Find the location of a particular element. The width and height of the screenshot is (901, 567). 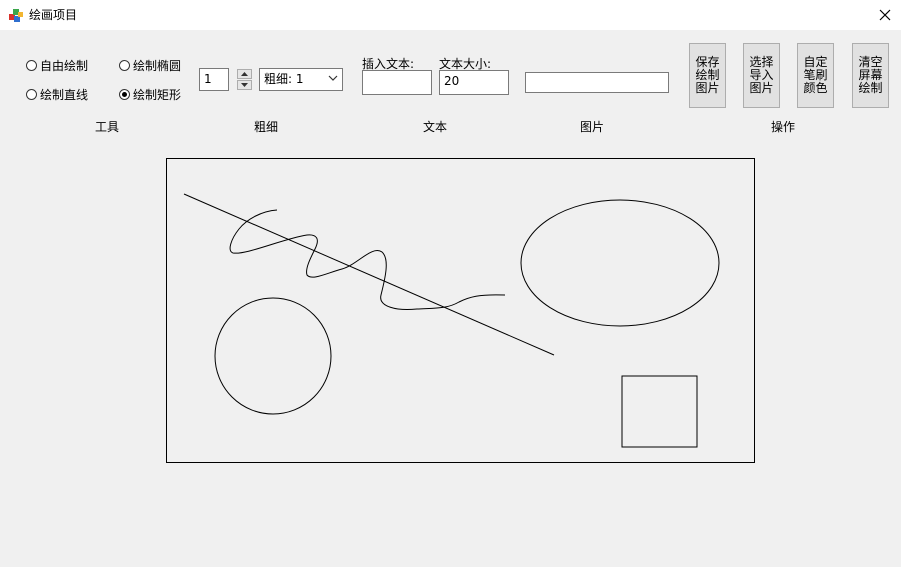

tools-group-label: 工具 is located at coordinates (106, 127).